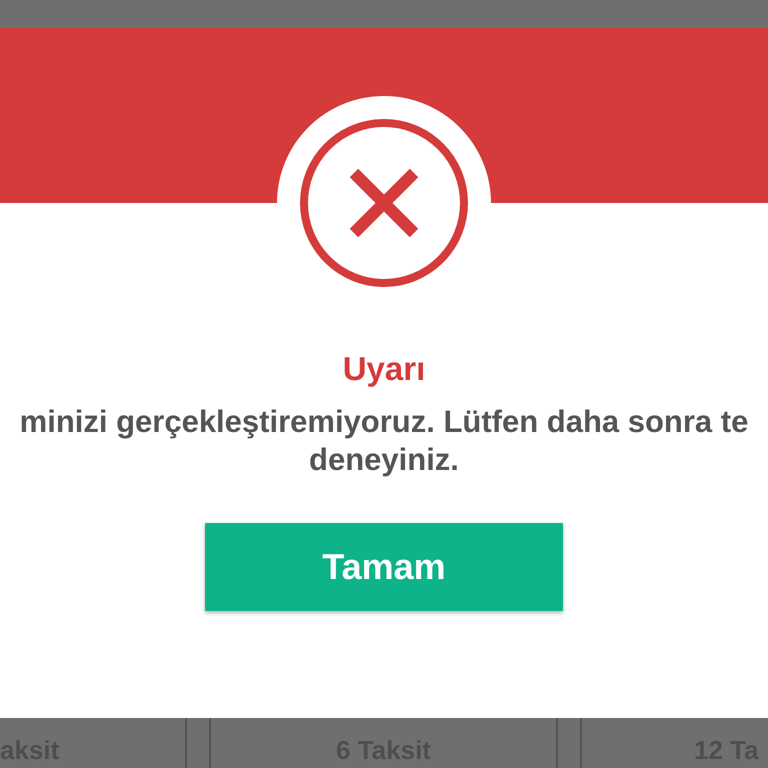 The image size is (768, 768). Describe the element at coordinates (384, 460) in the screenshot. I see `message-text: deneyiniz.` at that location.